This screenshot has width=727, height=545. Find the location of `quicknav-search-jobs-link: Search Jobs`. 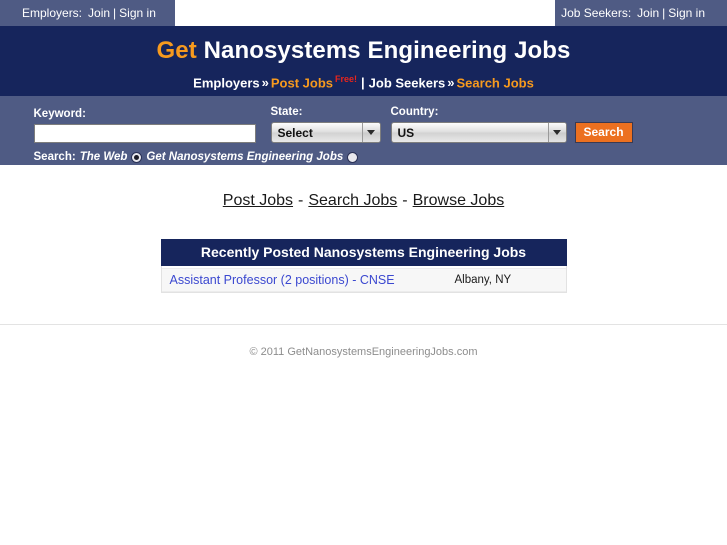

quicknav-search-jobs-link: Search Jobs is located at coordinates (352, 200).